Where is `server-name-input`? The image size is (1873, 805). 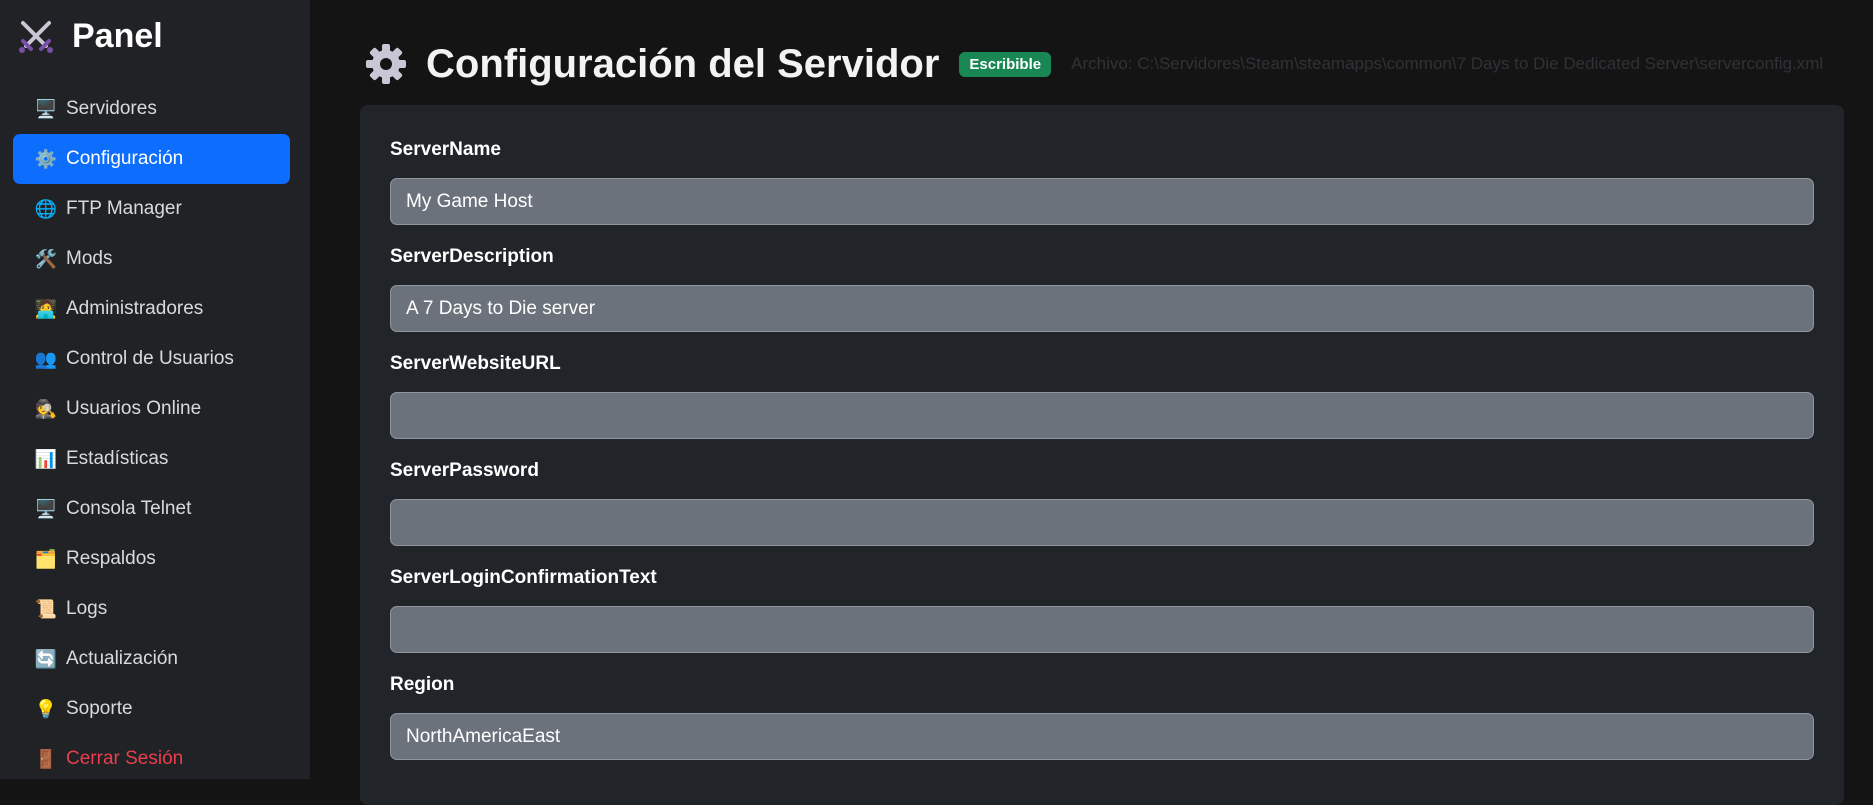
server-name-input is located at coordinates (1102, 201).